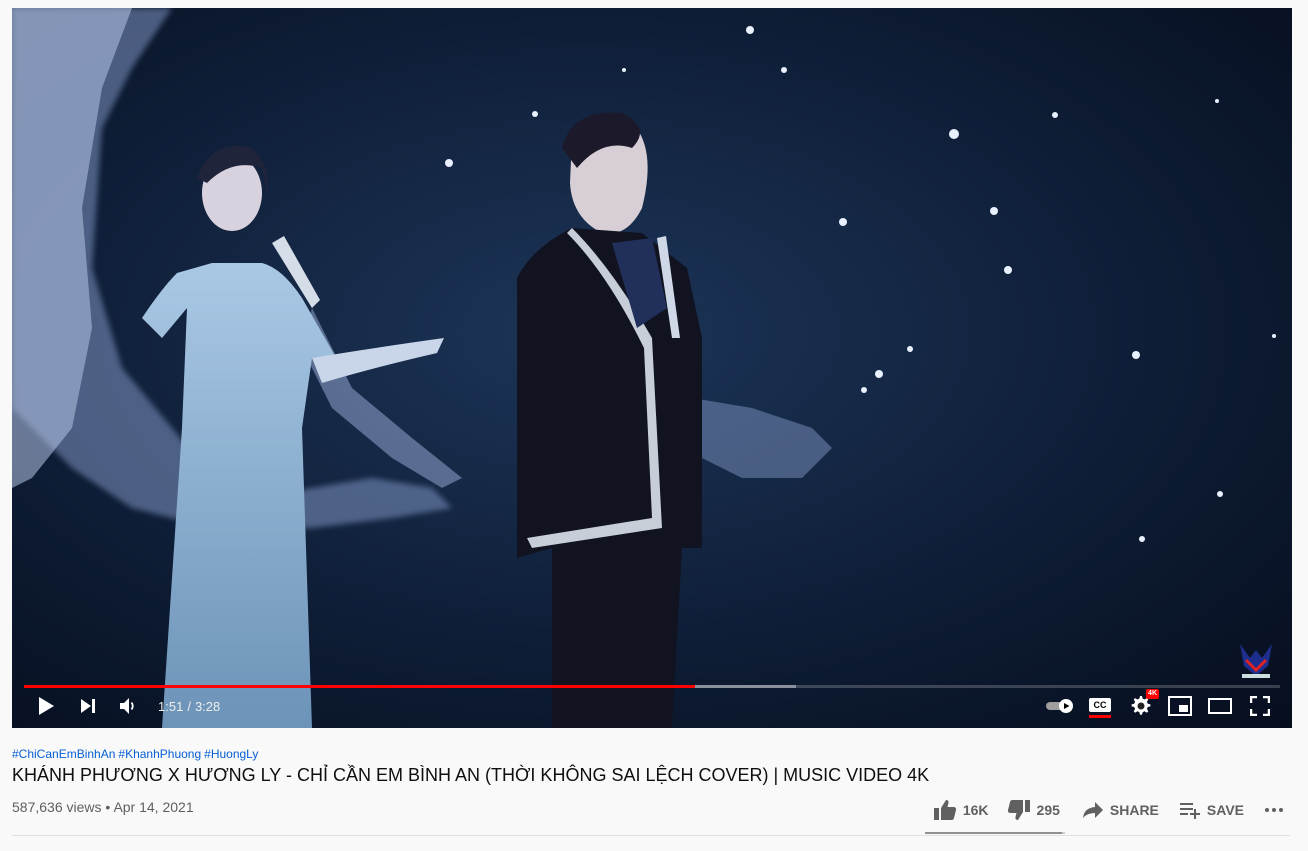 This screenshot has height=851, width=1308. I want to click on hashtags: #ChiCanEmBinhAn #KhanhPhuong #HuongLy, so click(136, 754).